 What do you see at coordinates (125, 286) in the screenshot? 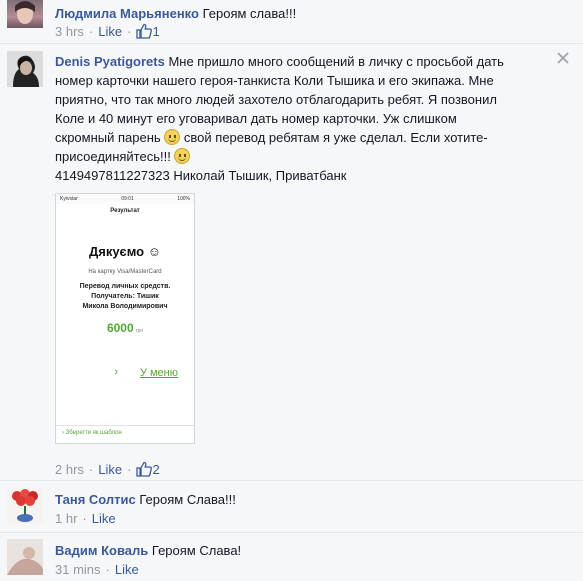
I see `transfer-desc: Перевод личных средств.` at bounding box center [125, 286].